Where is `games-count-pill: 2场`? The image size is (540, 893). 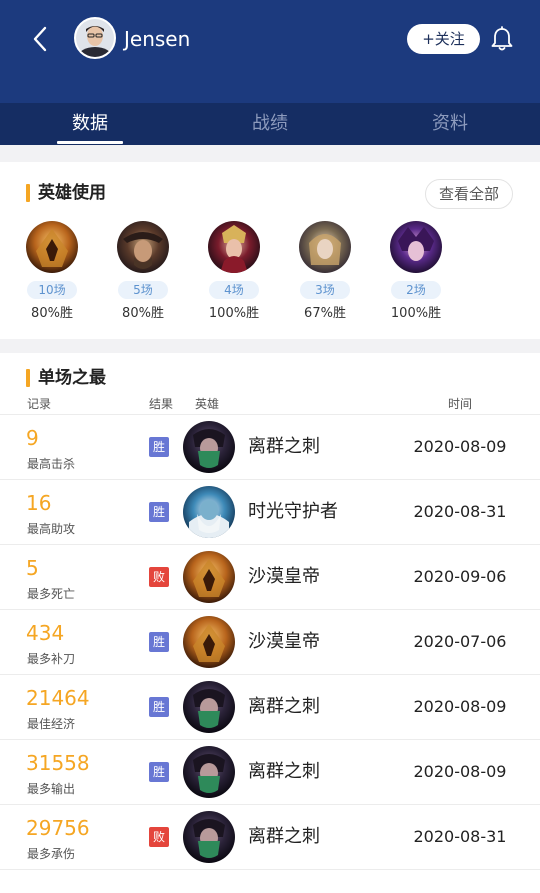
games-count-pill: 2场 is located at coordinates (416, 290).